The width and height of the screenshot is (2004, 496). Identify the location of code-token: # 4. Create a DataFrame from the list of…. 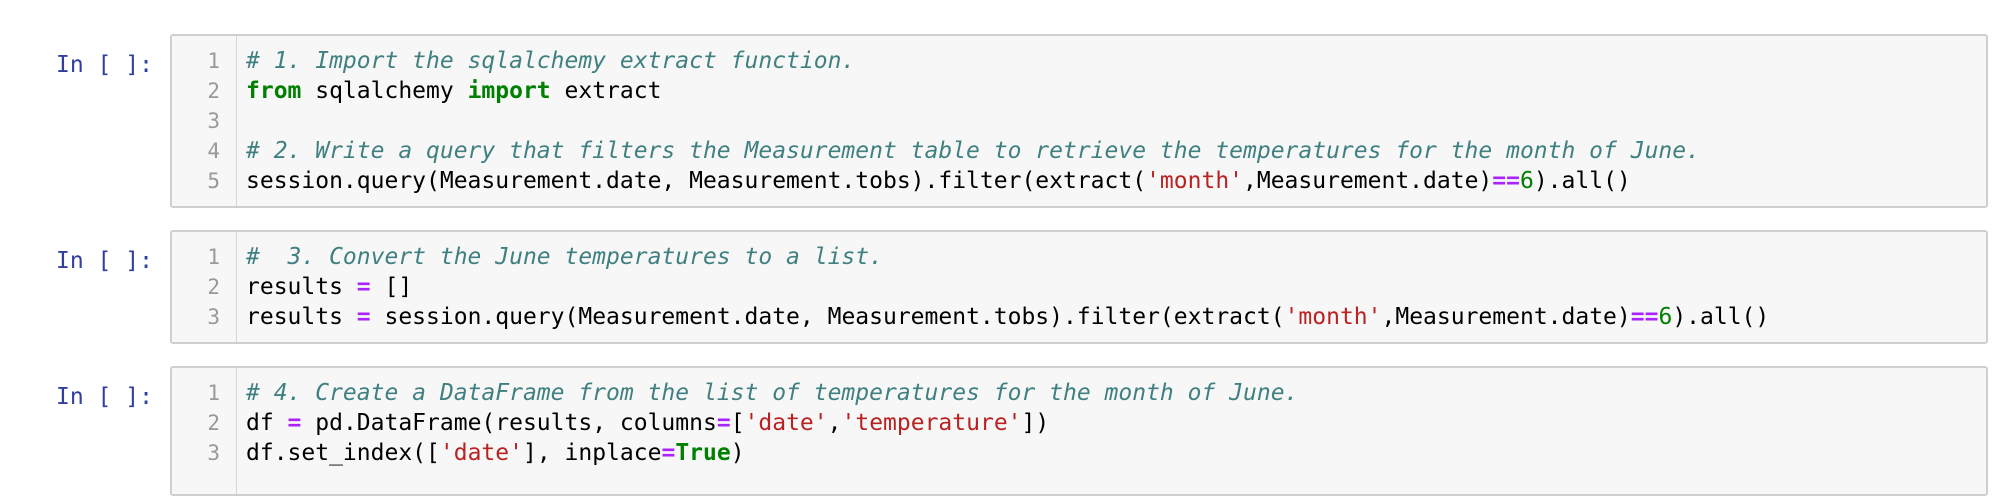
(772, 393).